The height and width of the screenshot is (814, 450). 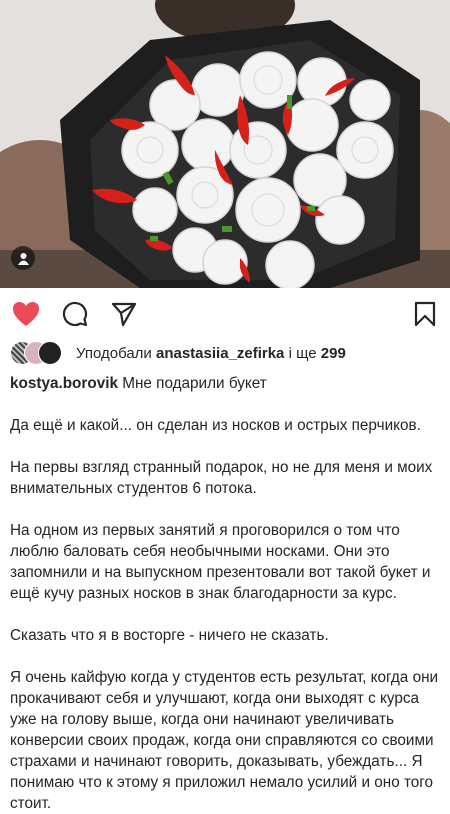 I want to click on share-button, so click(x=124, y=314).